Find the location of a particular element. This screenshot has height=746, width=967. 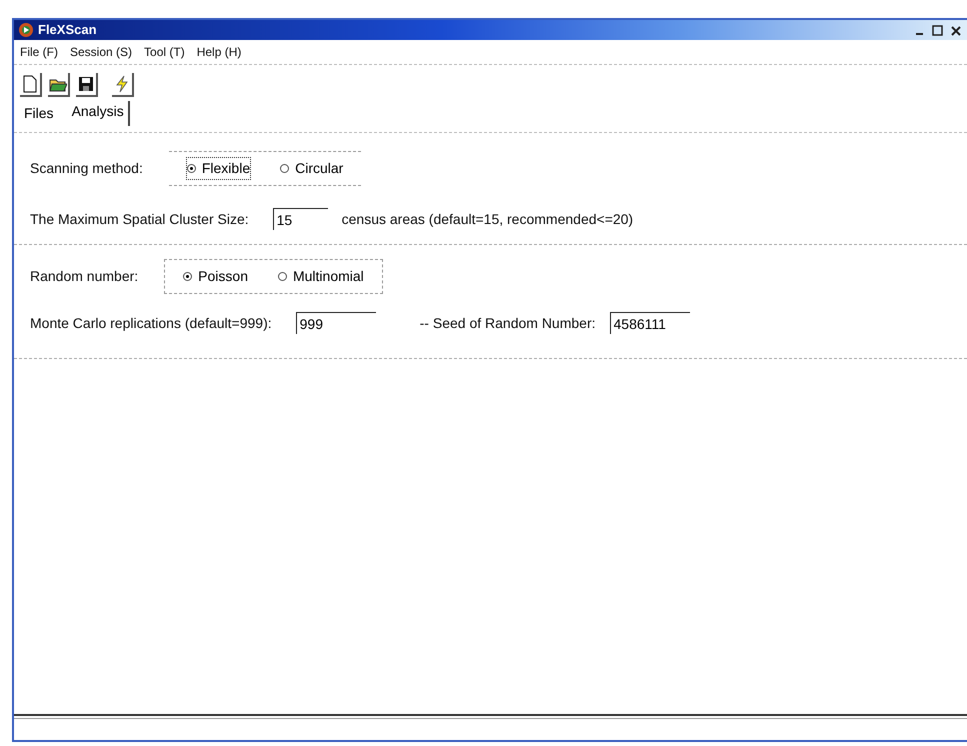

window-title: FleXScan is located at coordinates (67, 30).